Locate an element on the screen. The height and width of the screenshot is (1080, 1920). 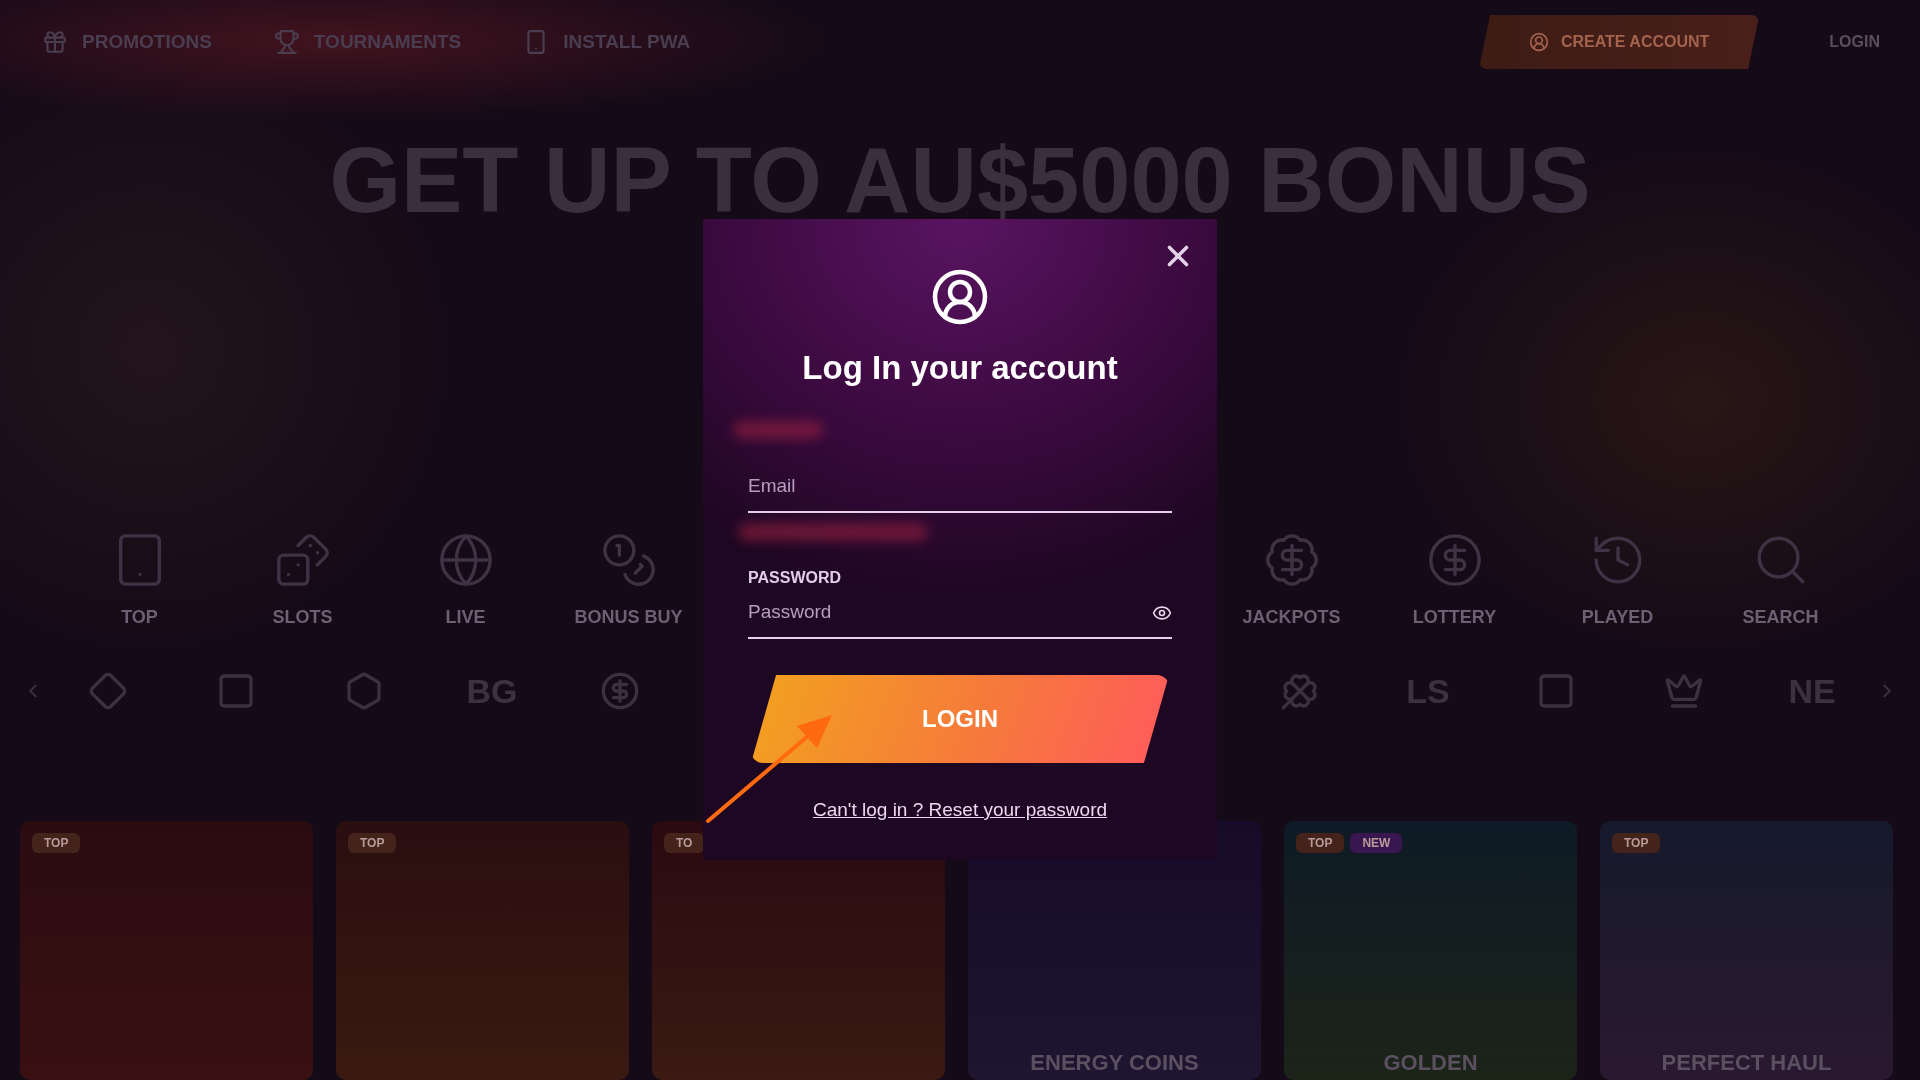
email-field: Email is located at coordinates (960, 487).